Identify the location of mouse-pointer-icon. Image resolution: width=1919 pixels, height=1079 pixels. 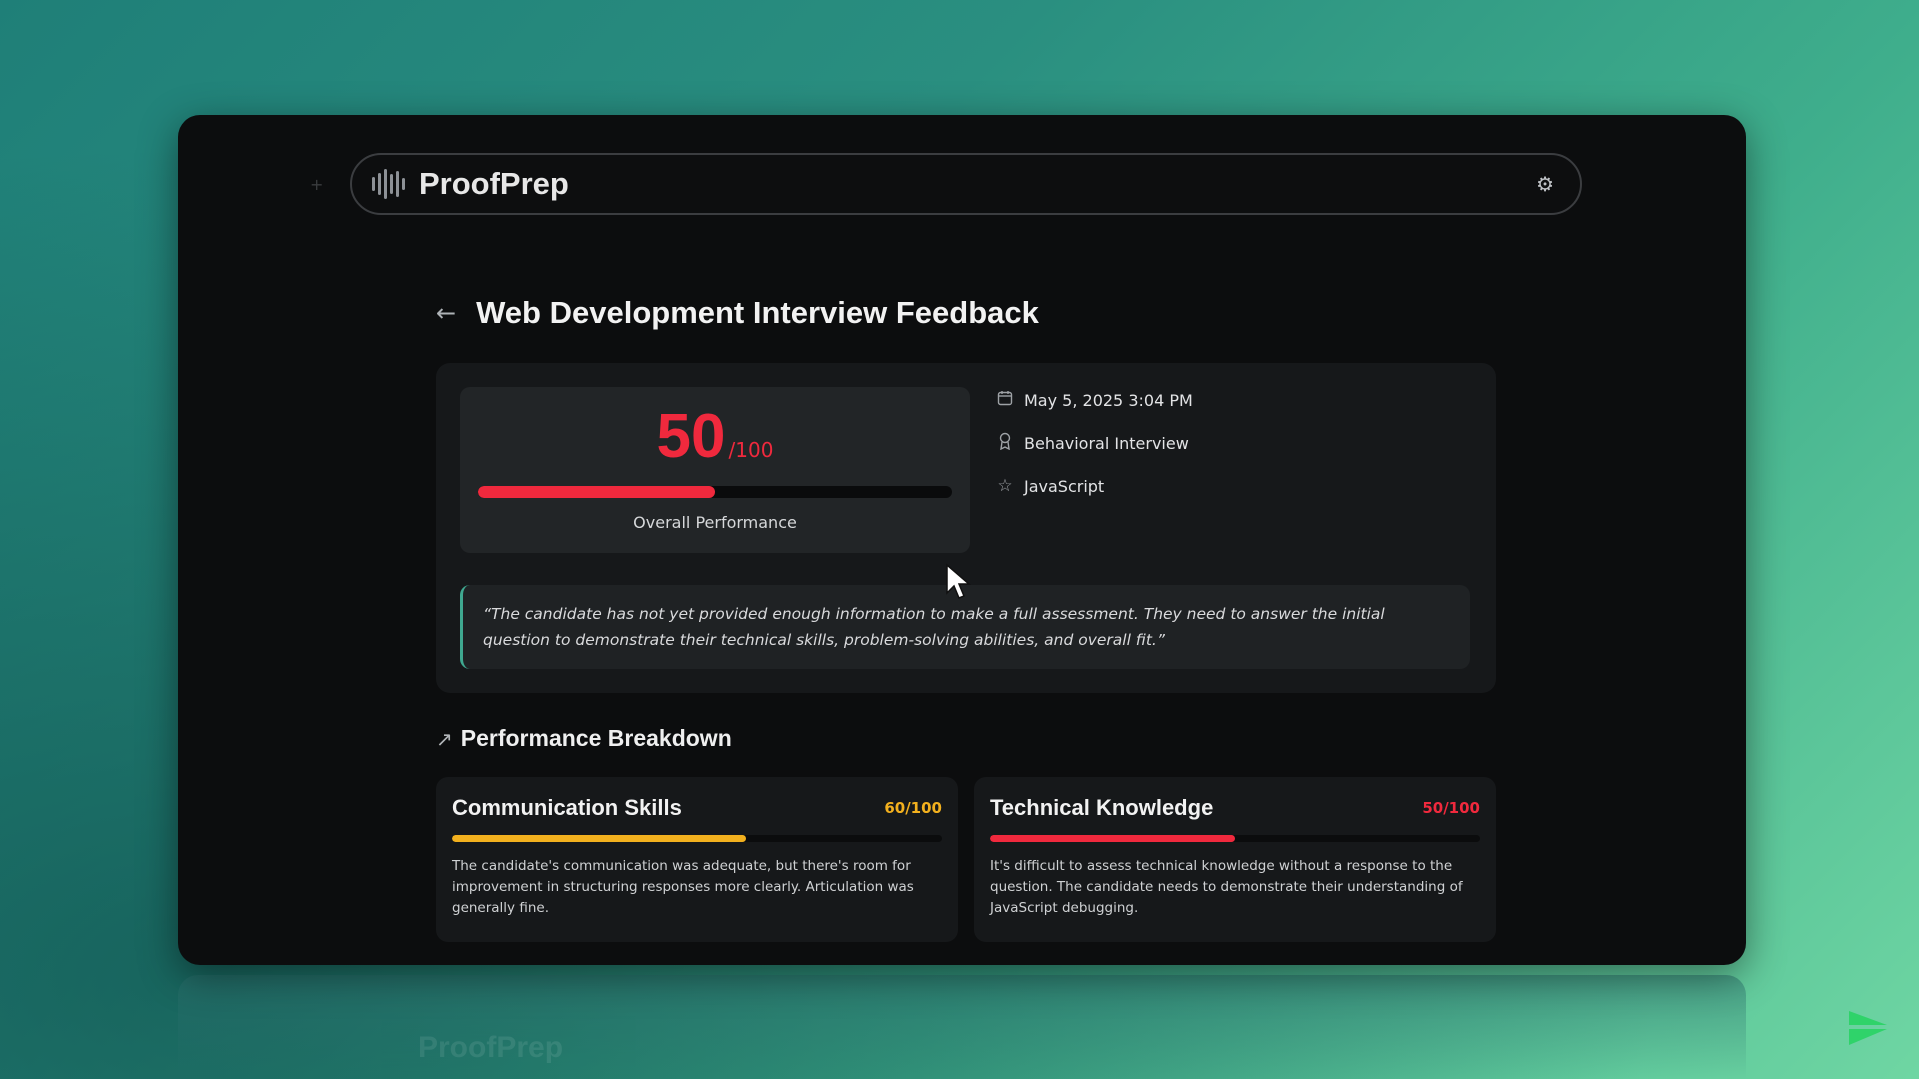
(958, 581).